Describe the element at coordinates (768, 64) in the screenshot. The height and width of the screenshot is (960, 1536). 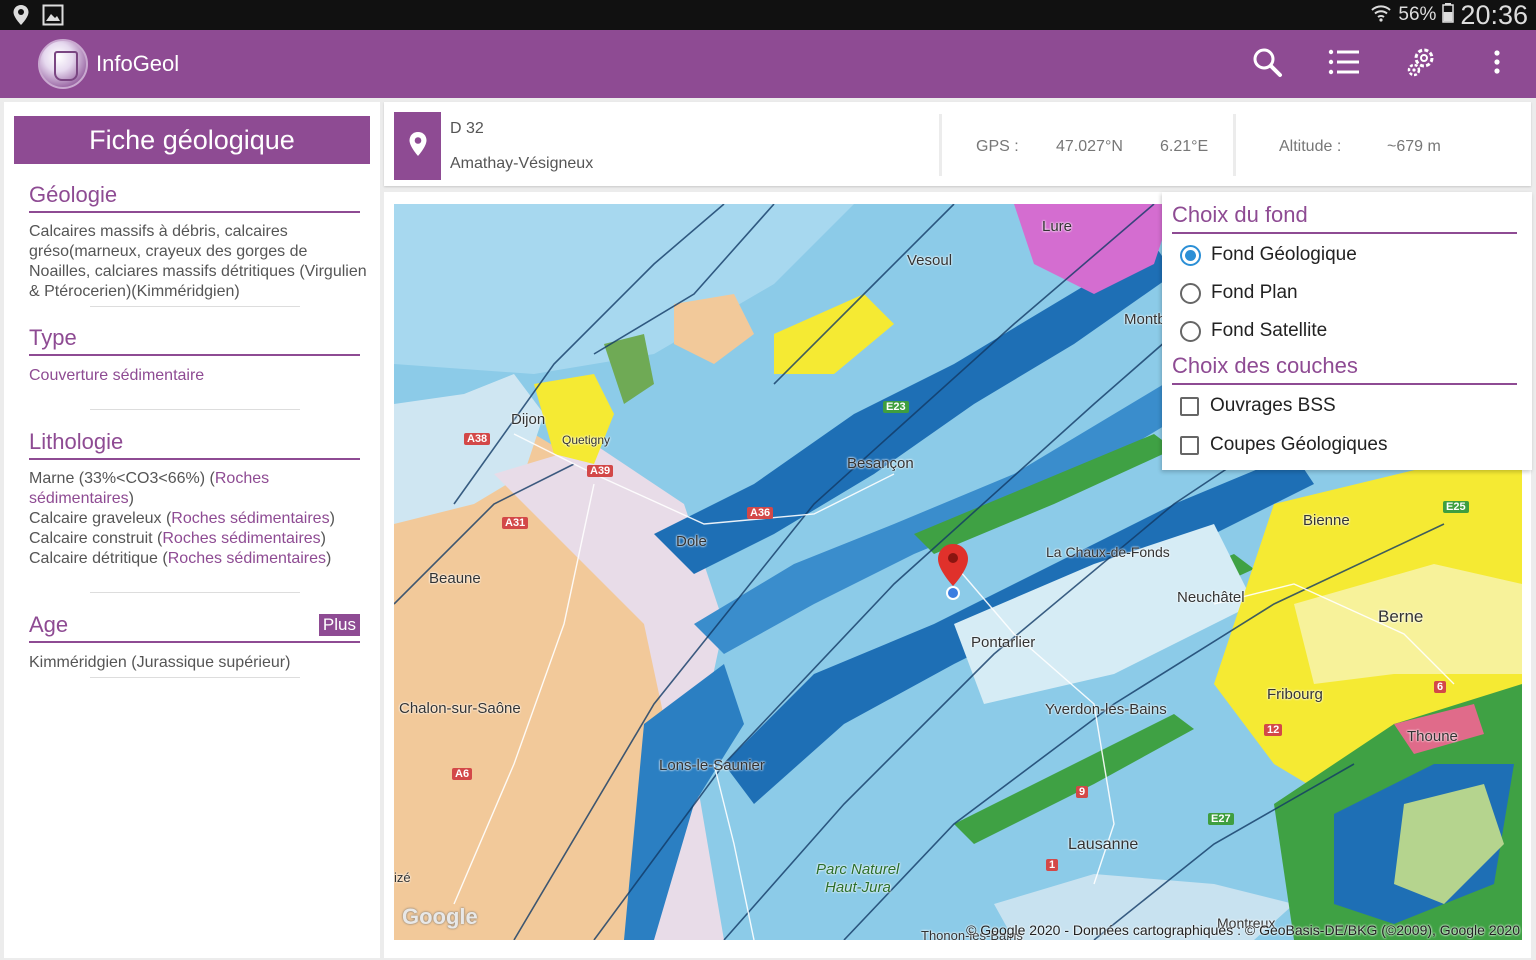
I see `app-bar: InfoGeol` at that location.